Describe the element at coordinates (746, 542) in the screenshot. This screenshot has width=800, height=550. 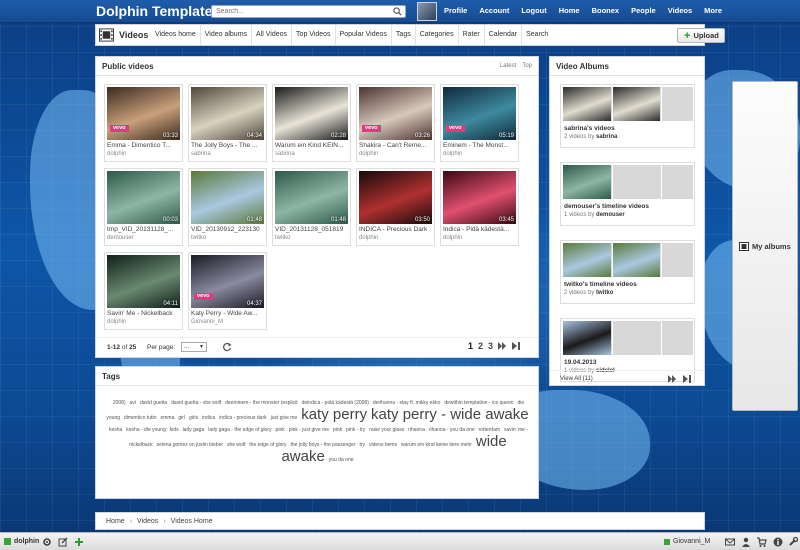
I see `user-icon` at that location.